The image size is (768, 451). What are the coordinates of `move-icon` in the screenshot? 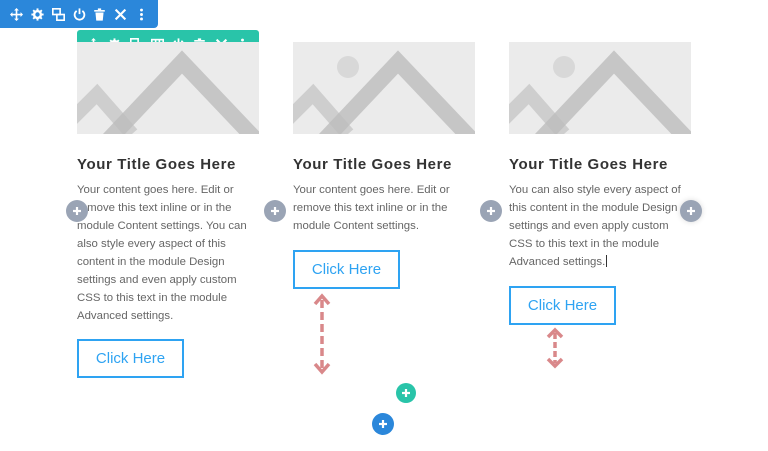 It's located at (16, 14).